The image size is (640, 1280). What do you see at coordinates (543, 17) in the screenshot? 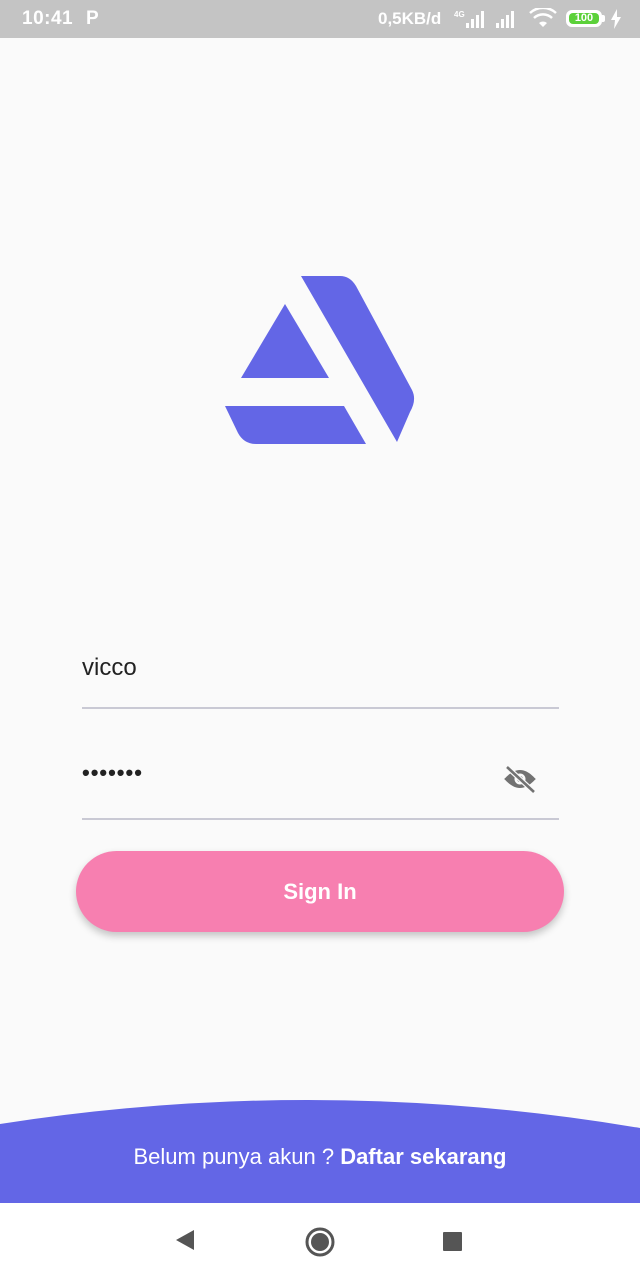
I see `wifi-icon` at bounding box center [543, 17].